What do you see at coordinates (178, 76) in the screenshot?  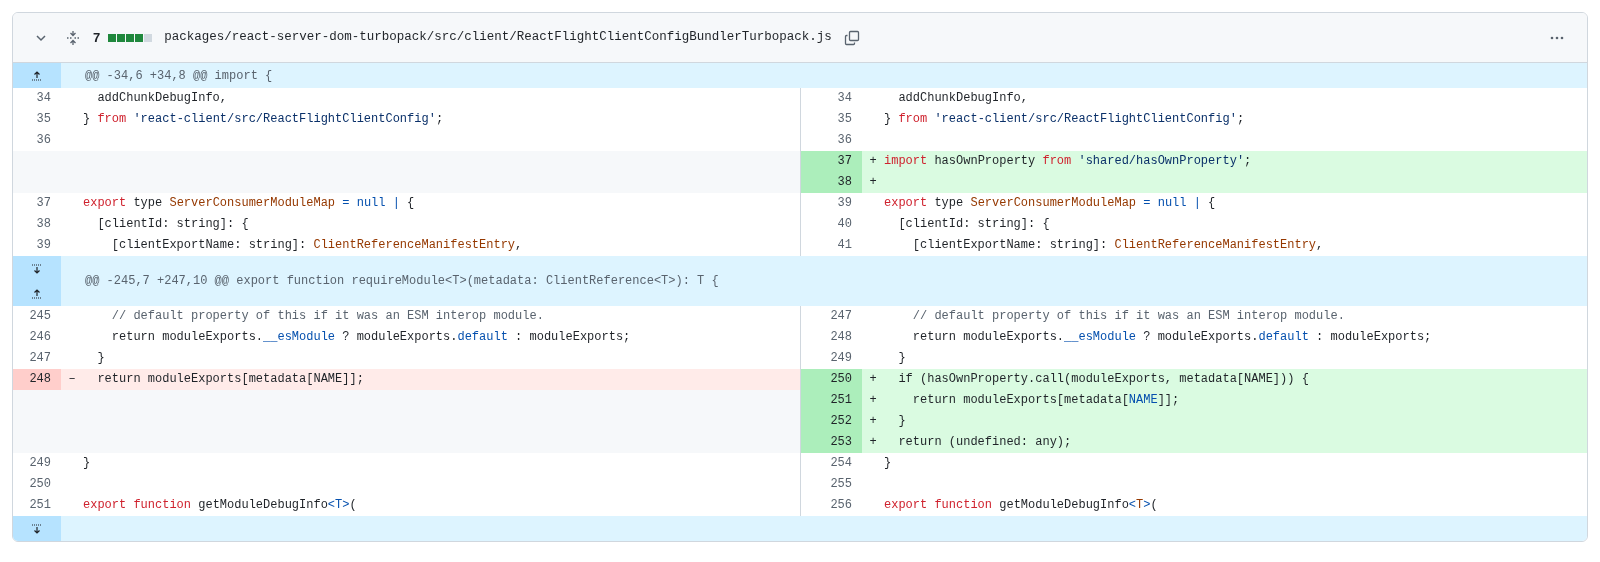 I see `hunk-header: @@ -34,6 +34,8 @@ import {` at bounding box center [178, 76].